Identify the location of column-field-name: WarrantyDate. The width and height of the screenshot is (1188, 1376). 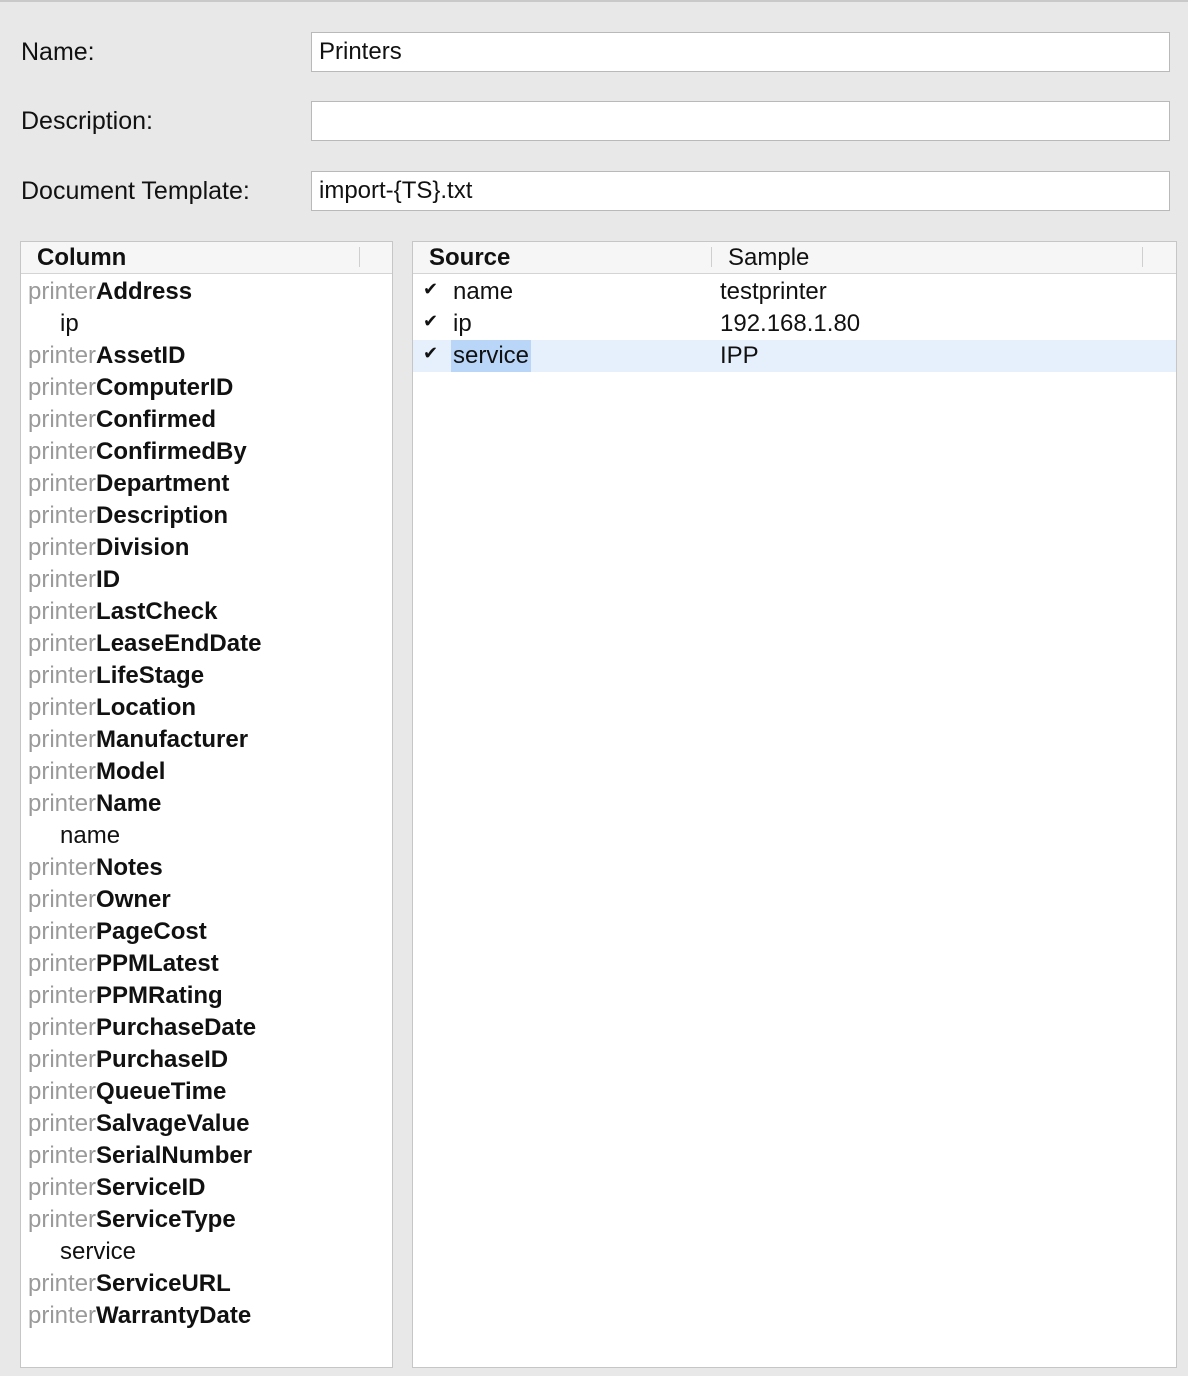
(174, 1315).